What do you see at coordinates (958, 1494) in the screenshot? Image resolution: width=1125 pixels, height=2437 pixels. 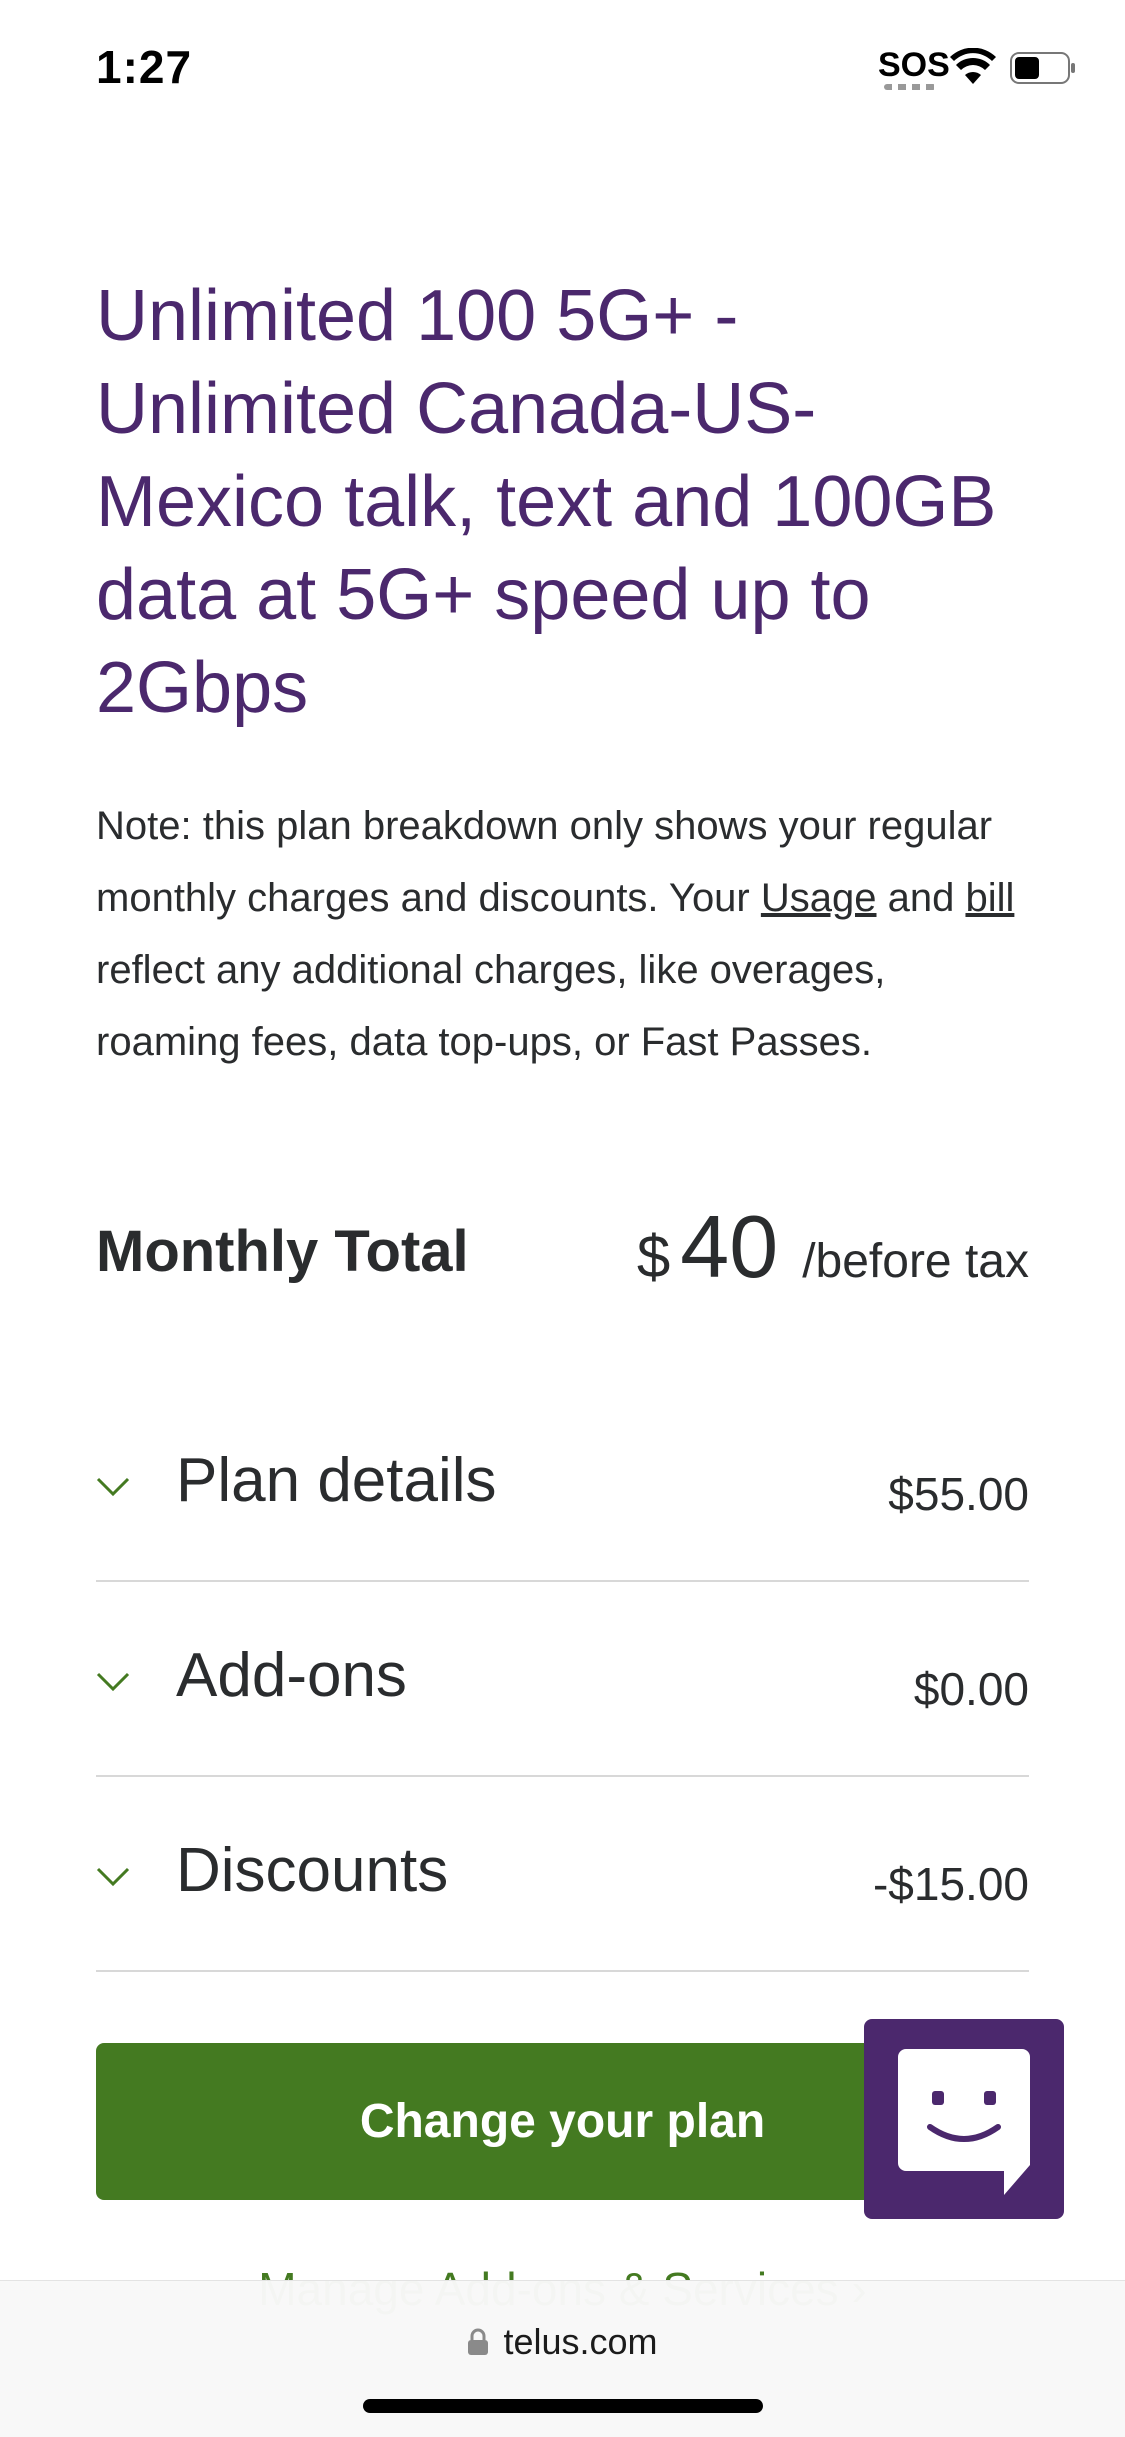 I see `accordion-amount: $55.00` at bounding box center [958, 1494].